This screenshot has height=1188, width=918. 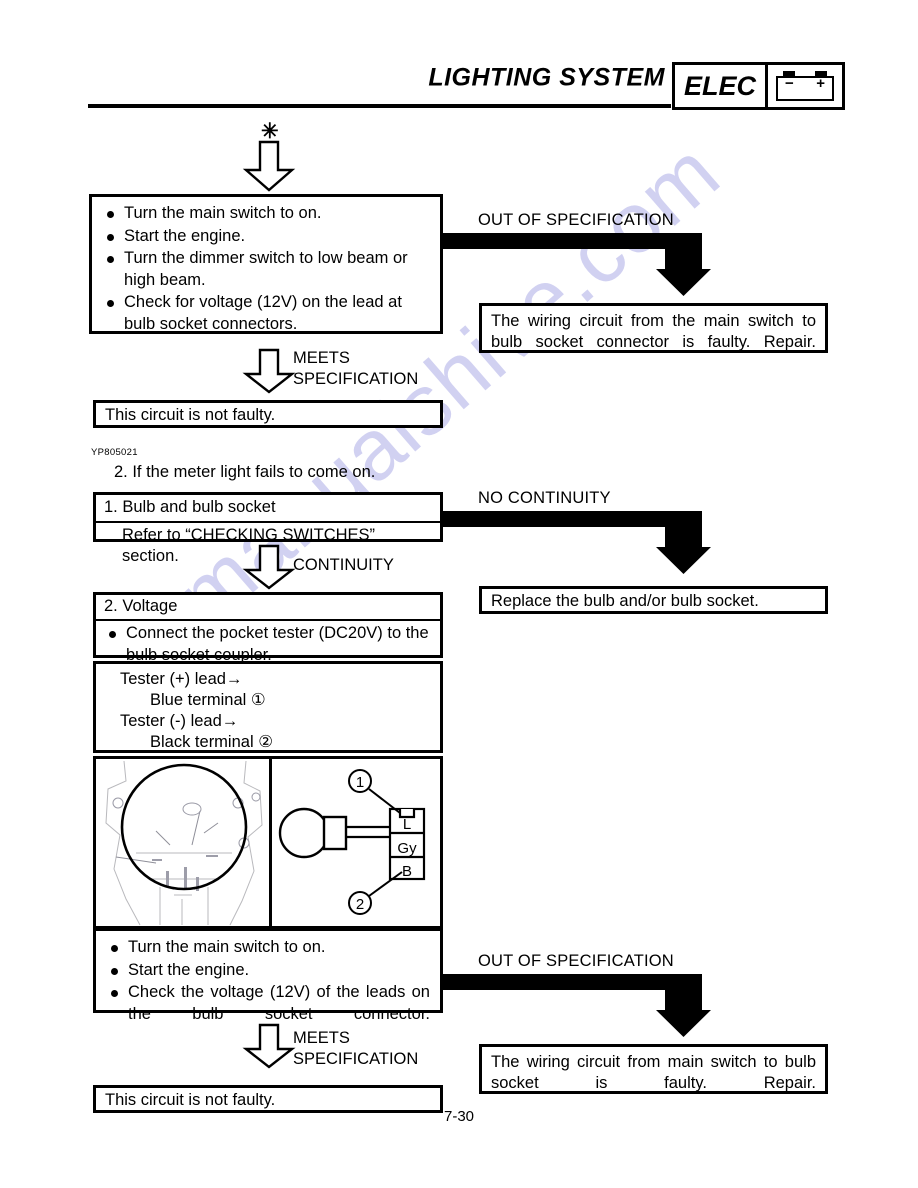 I want to click on page-title: LIGHTING SYSTEM, so click(x=546, y=77).